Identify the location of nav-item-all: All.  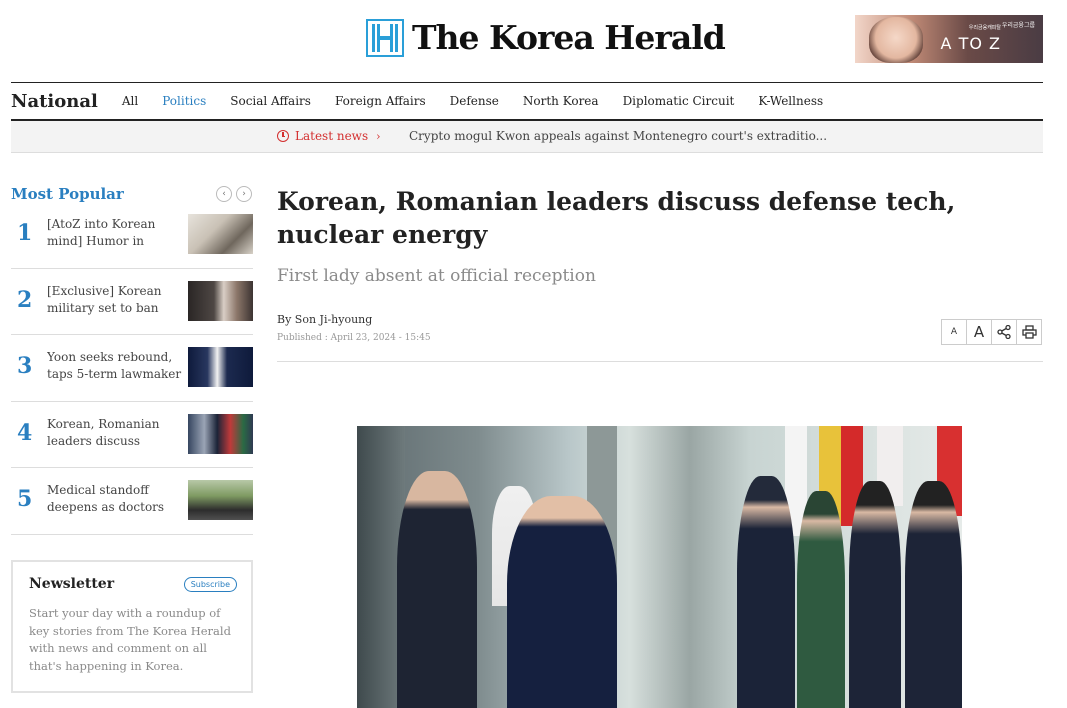
(130, 101).